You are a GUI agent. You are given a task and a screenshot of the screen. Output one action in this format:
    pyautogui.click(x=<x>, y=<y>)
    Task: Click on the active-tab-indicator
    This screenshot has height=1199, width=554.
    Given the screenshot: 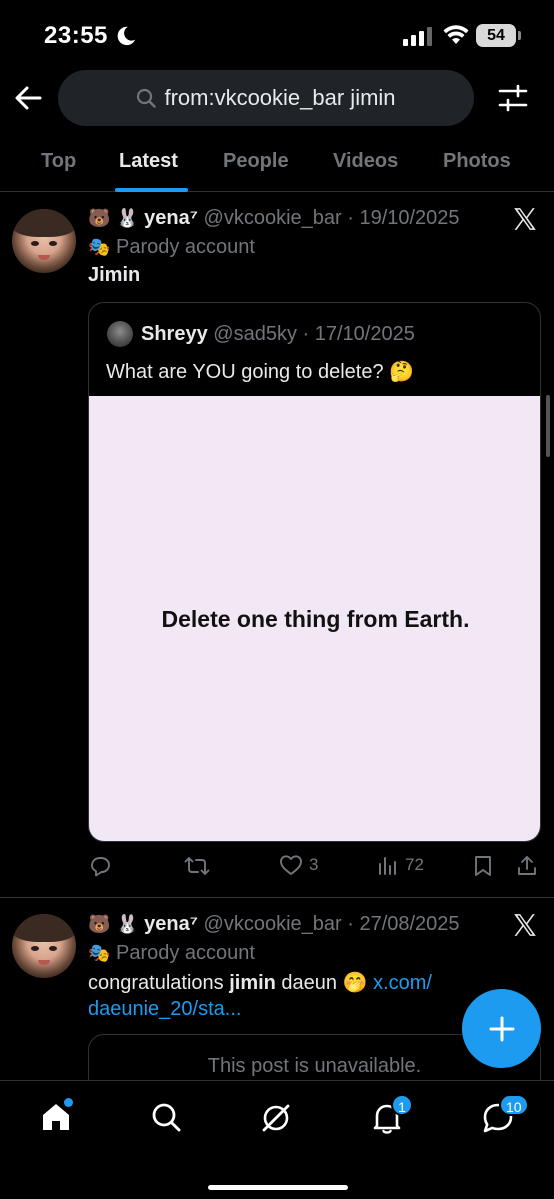 What is the action you would take?
    pyautogui.click(x=151, y=190)
    